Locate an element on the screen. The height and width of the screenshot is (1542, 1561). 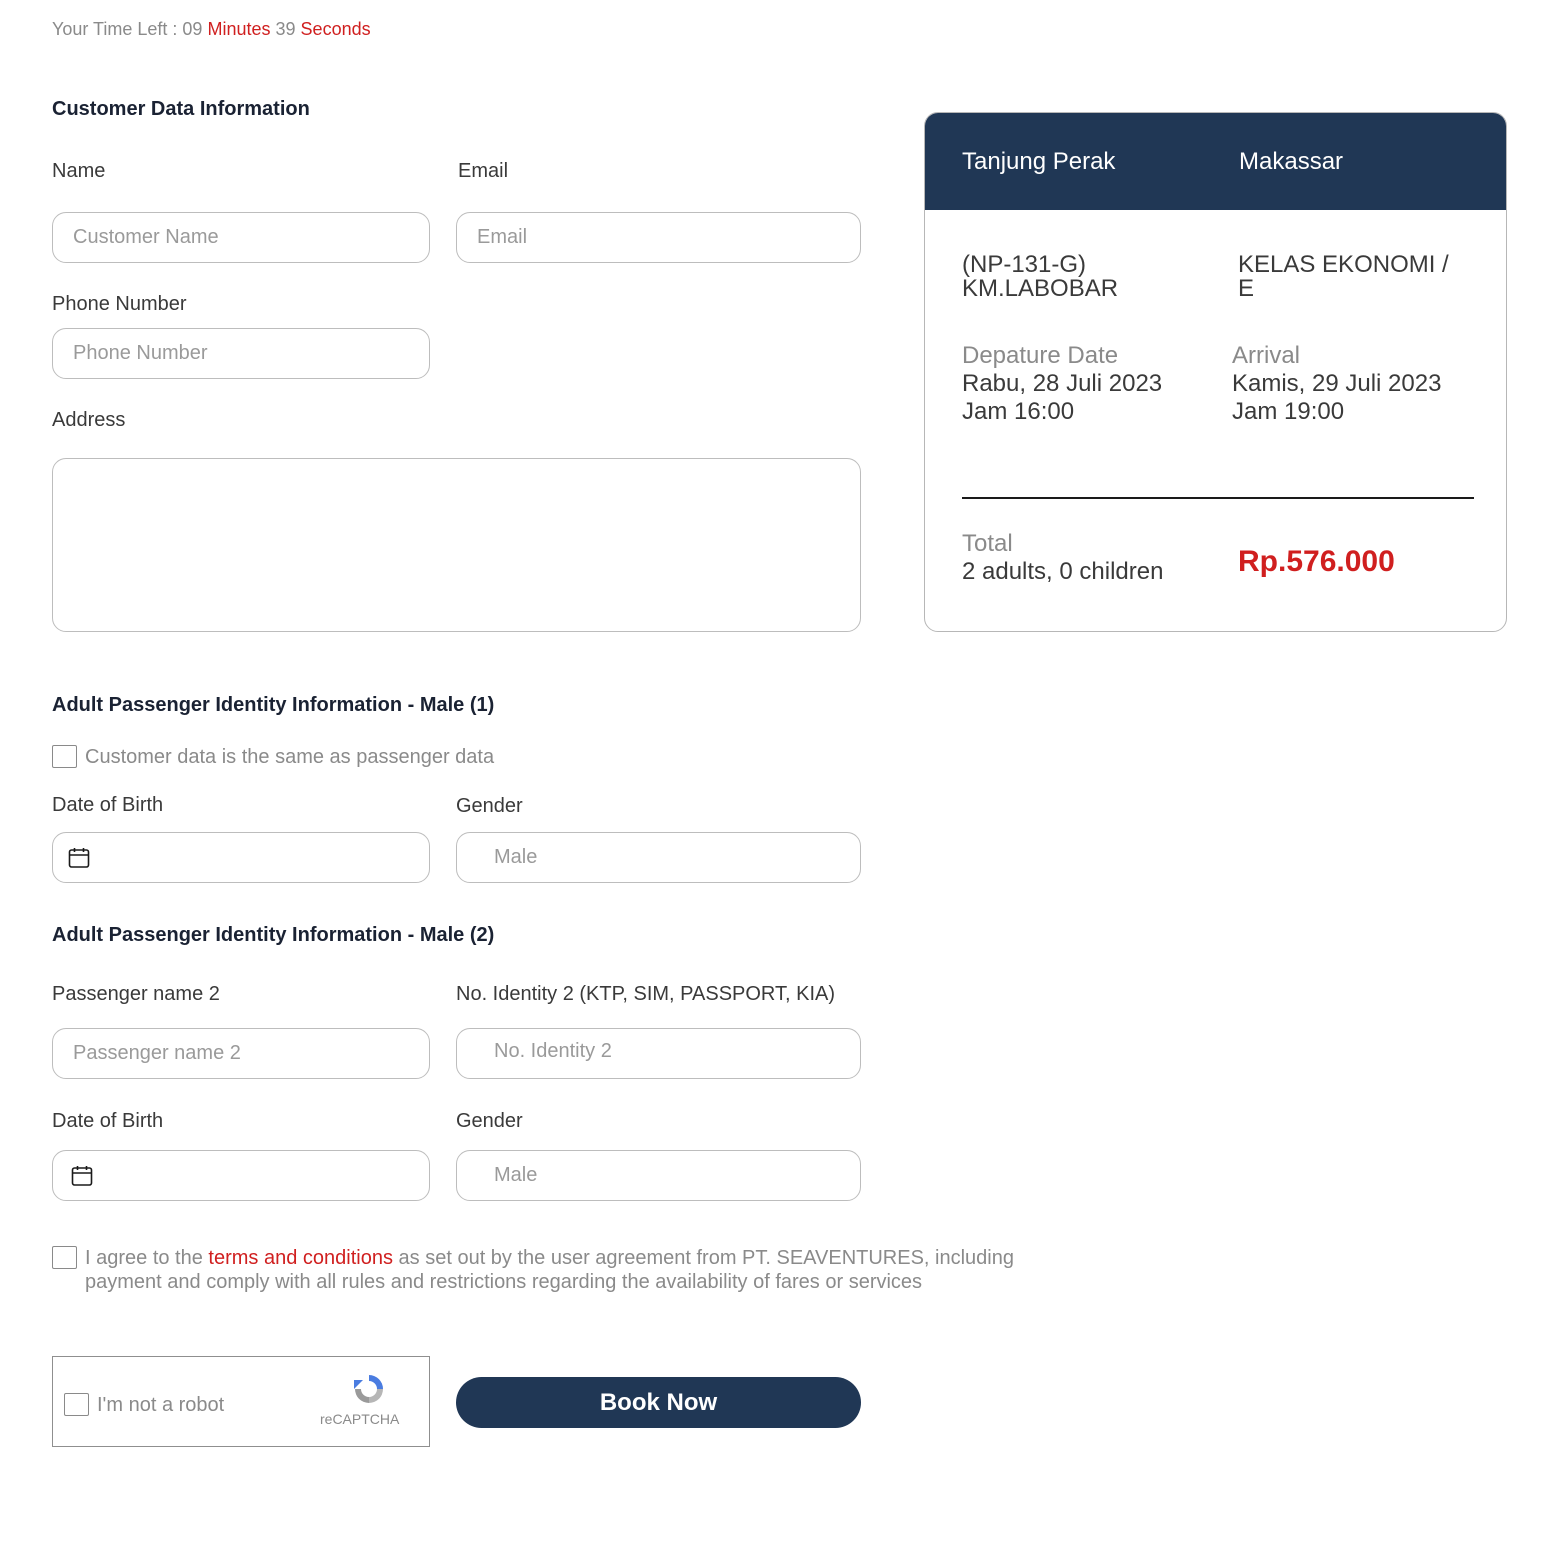
arrival-time: Jam 19:00 is located at coordinates (1288, 411).